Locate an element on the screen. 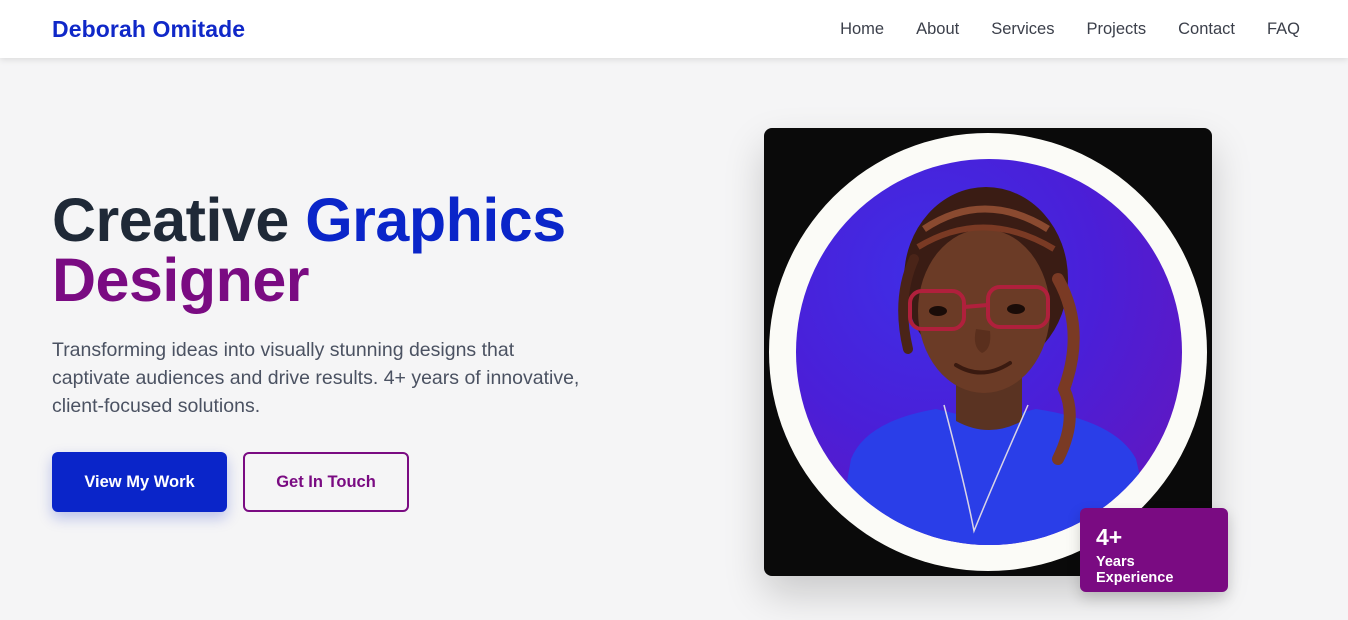  brand-logo-text: Deborah Omitade is located at coordinates (148, 29).